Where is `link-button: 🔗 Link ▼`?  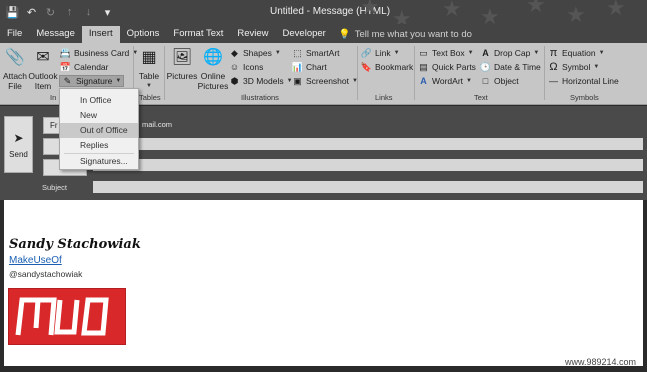 link-button: 🔗 Link ▼ is located at coordinates (380, 53).